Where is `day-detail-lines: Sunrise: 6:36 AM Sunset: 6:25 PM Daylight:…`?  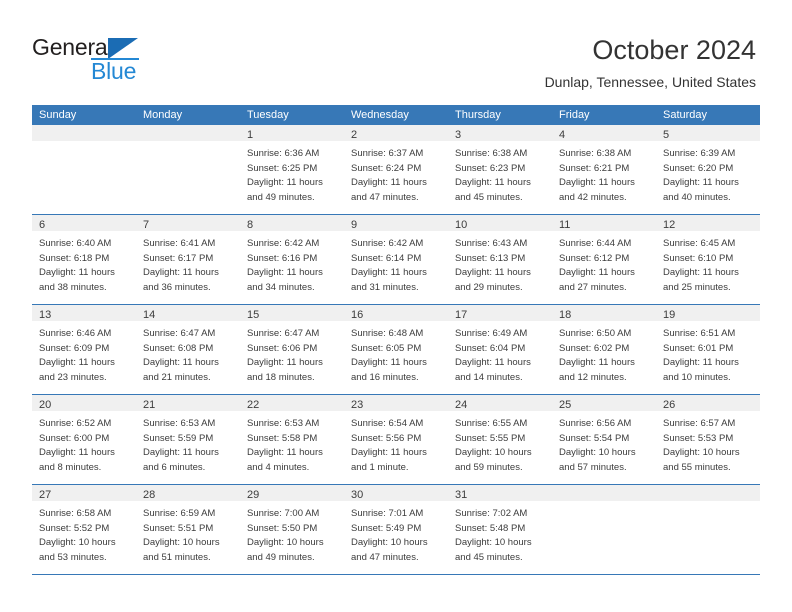 day-detail-lines: Sunrise: 6:36 AM Sunset: 6:25 PM Daylight:… is located at coordinates (292, 173).